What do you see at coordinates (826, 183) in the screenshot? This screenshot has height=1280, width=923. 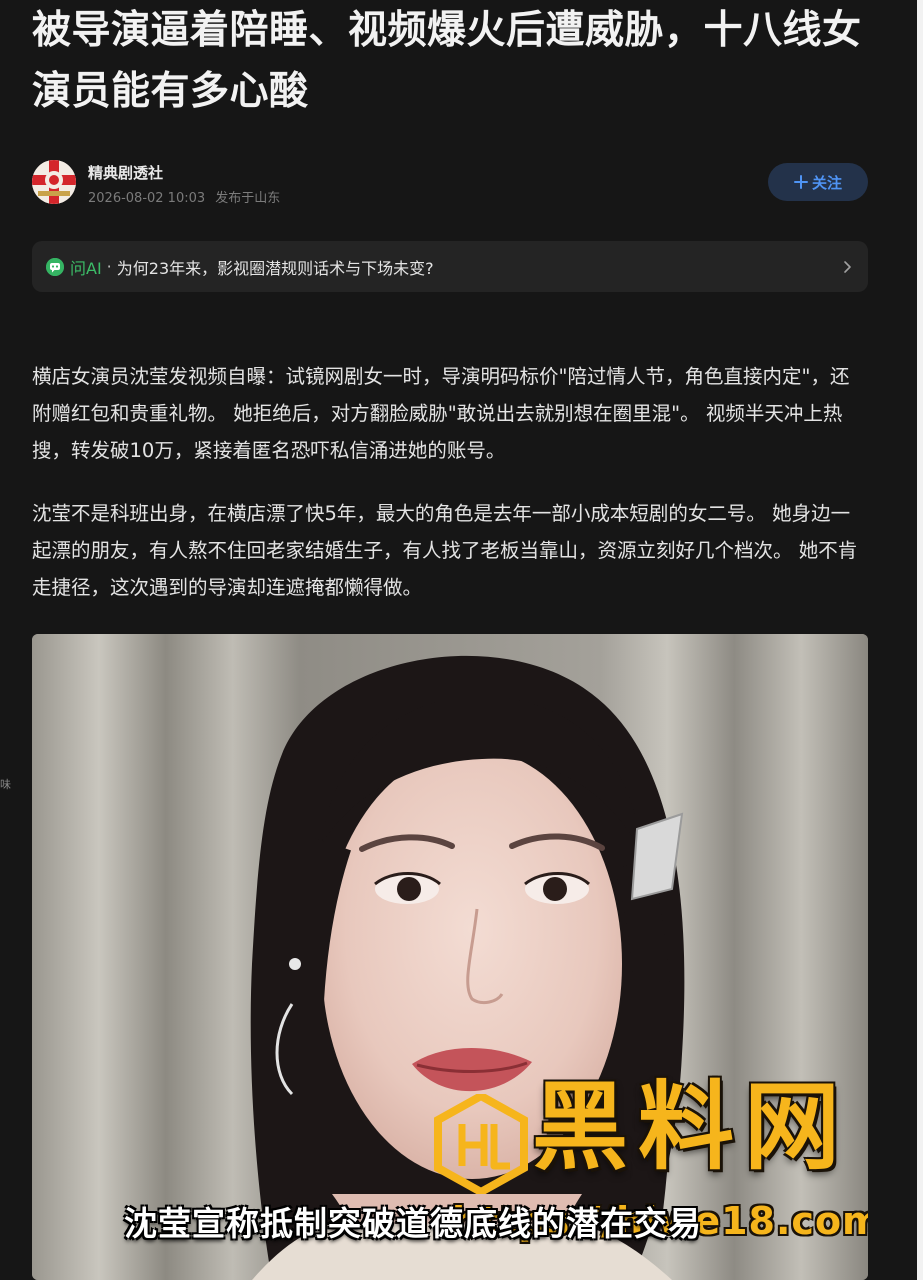 I see `follow-label: 关注` at bounding box center [826, 183].